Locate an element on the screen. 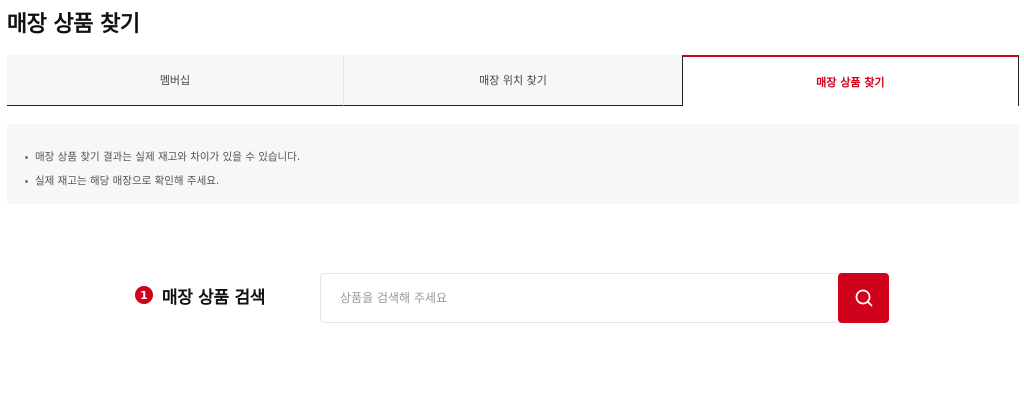 This screenshot has height=397, width=1024. tab-label: 멤버십 is located at coordinates (175, 80).